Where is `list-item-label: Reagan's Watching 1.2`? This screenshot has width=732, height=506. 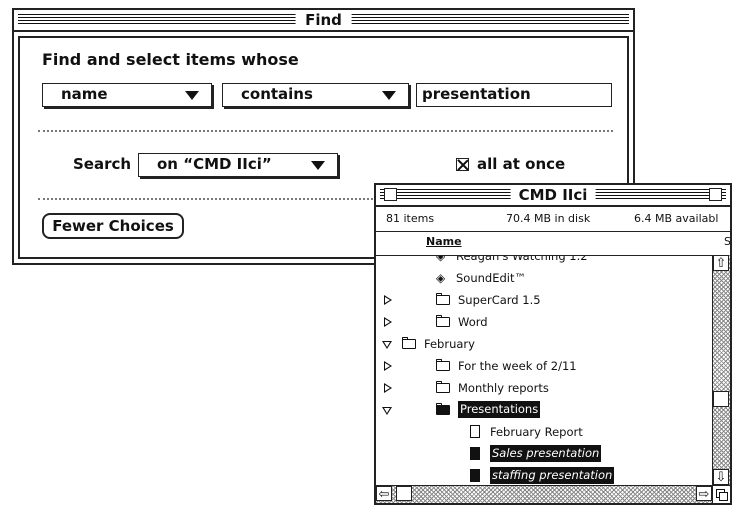
list-item-label: Reagan's Watching 1.2 is located at coordinates (522, 259).